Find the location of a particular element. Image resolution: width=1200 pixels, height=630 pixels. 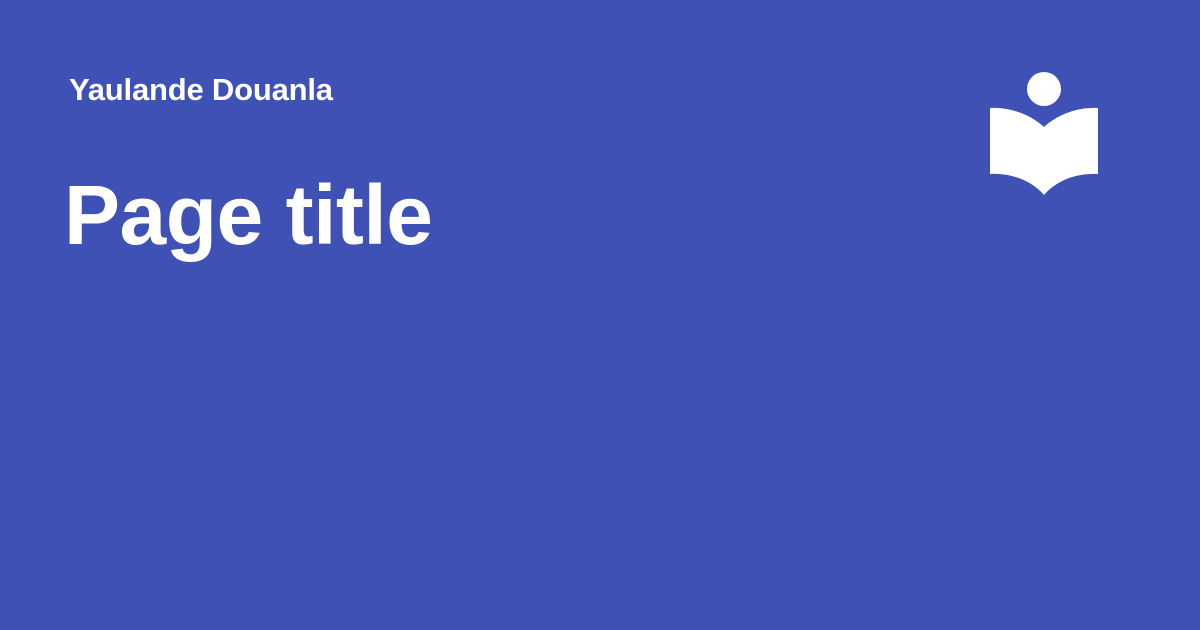

reading-book-icon is located at coordinates (1044, 134).